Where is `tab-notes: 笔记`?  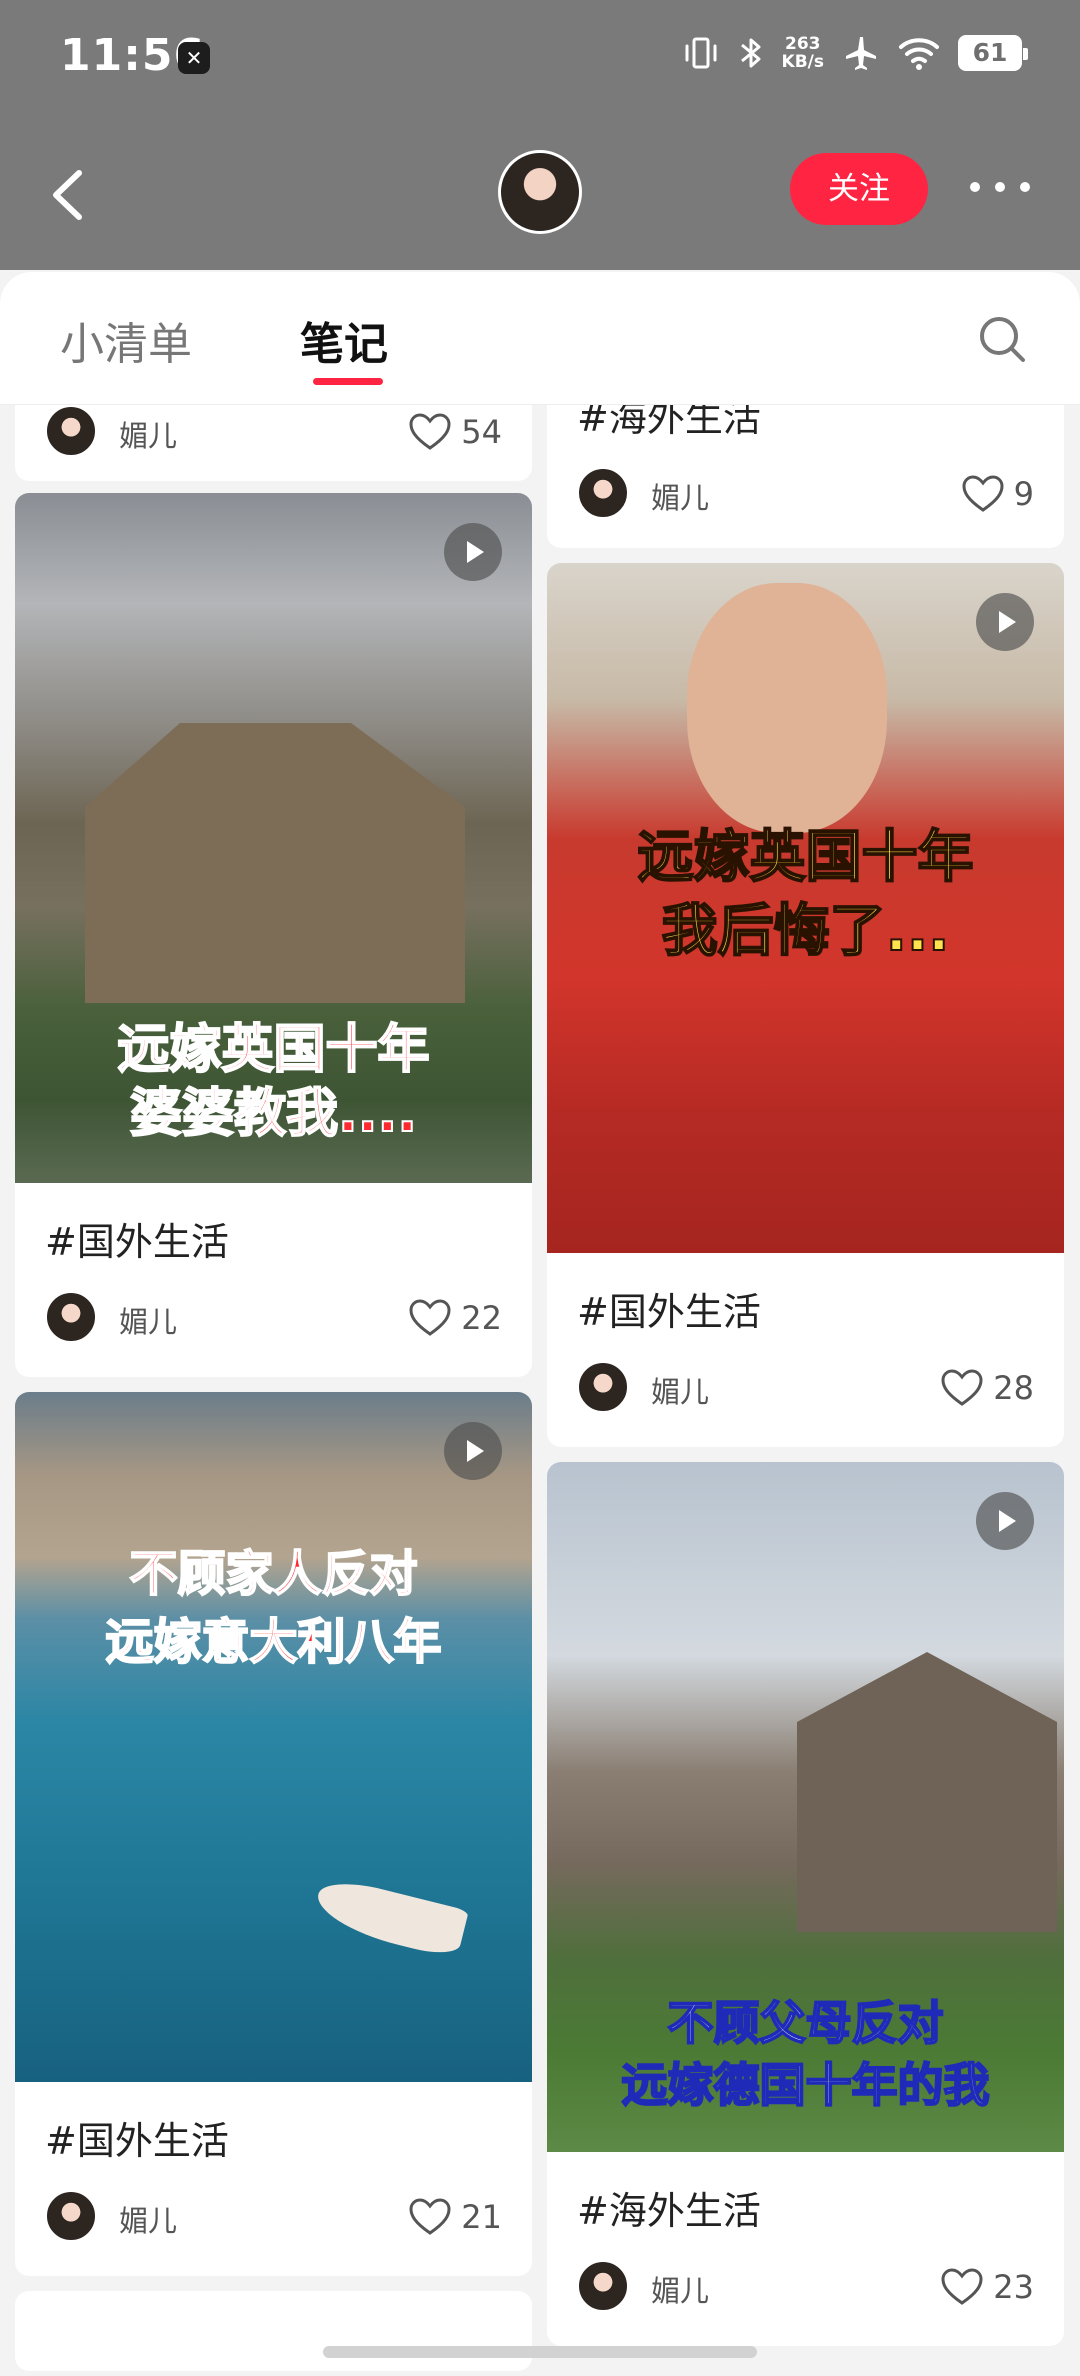
tab-notes: 笔记 is located at coordinates (344, 340).